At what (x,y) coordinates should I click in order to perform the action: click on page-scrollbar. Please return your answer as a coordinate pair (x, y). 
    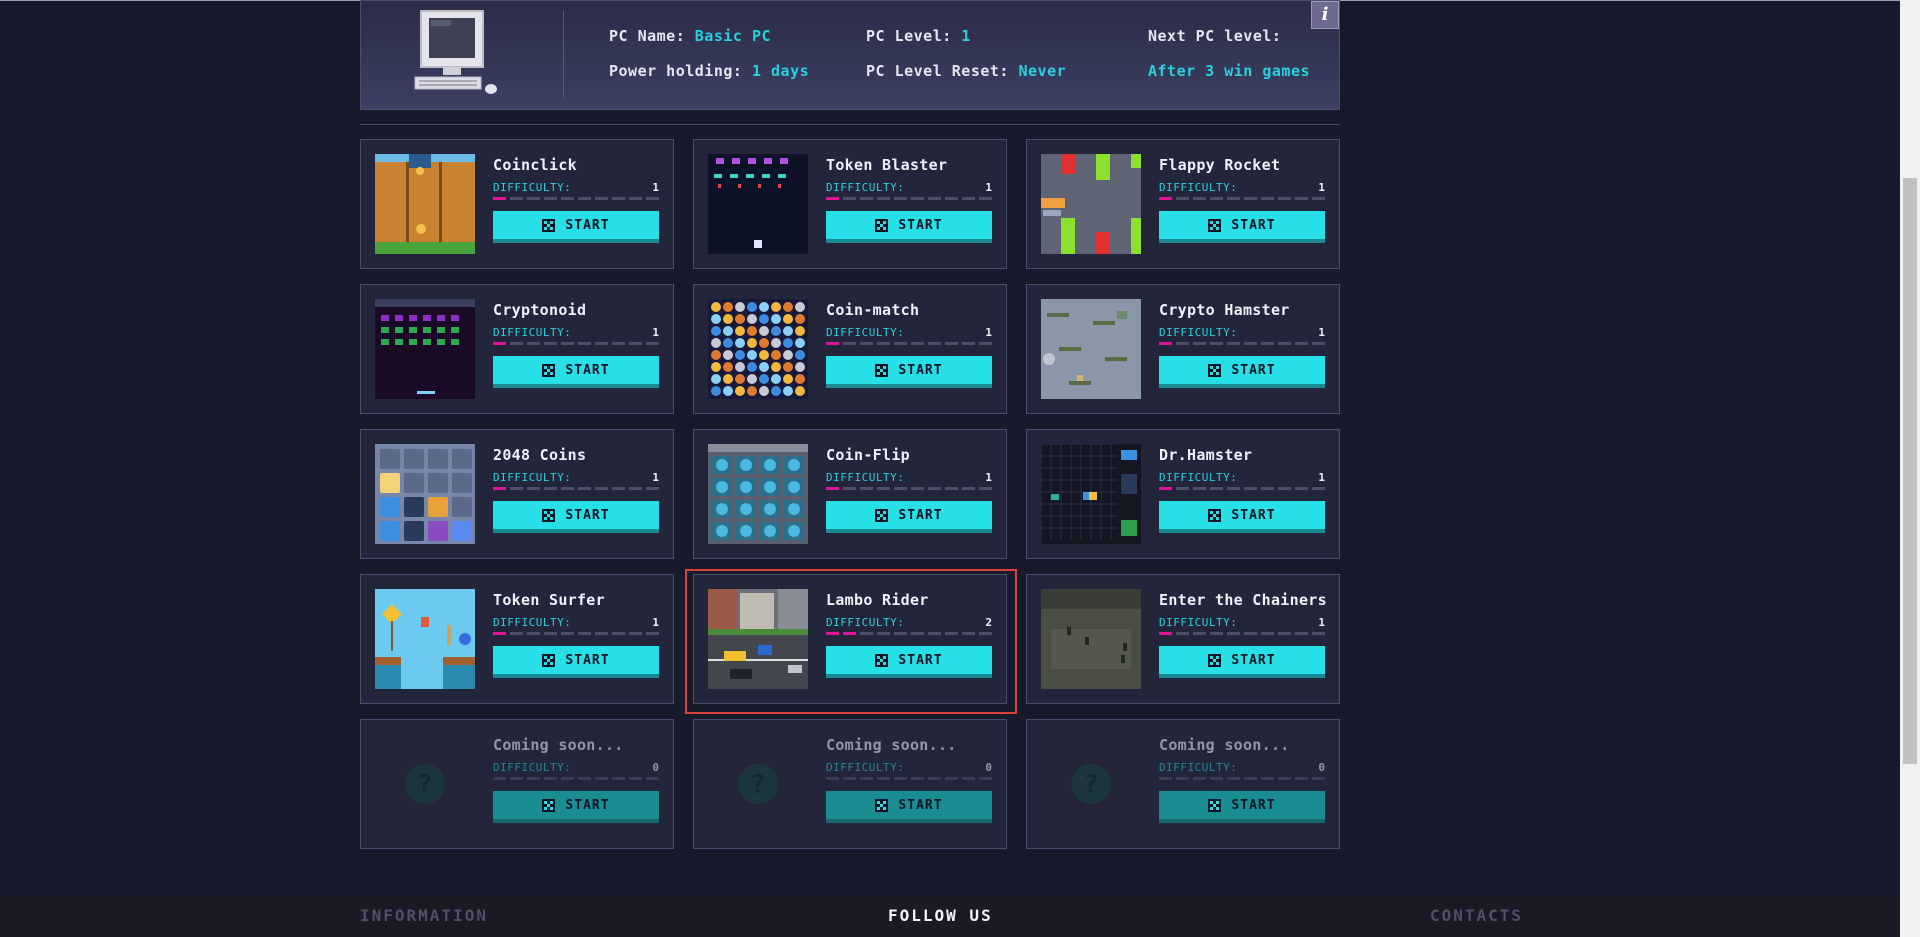
    Looking at the image, I should click on (1910, 468).